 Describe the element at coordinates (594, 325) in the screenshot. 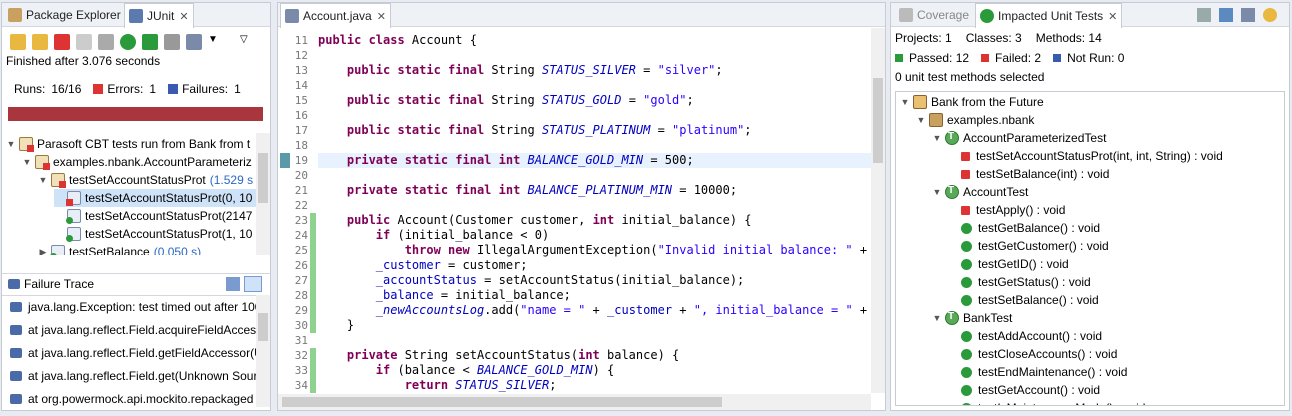

I see `code-line: }` at that location.